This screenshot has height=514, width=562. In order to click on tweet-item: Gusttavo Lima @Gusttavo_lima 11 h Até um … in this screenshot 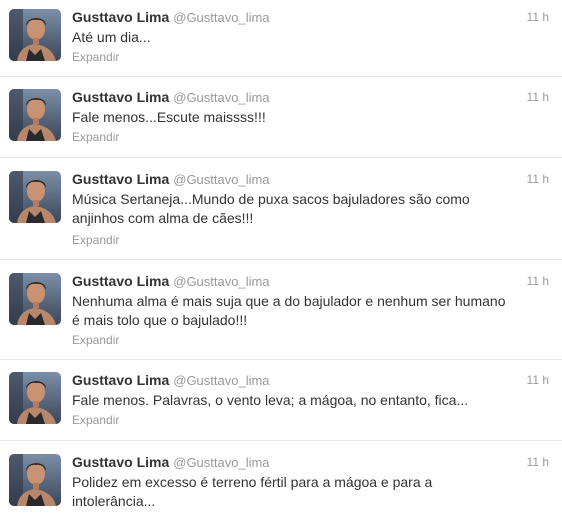, I will do `click(281, 38)`.